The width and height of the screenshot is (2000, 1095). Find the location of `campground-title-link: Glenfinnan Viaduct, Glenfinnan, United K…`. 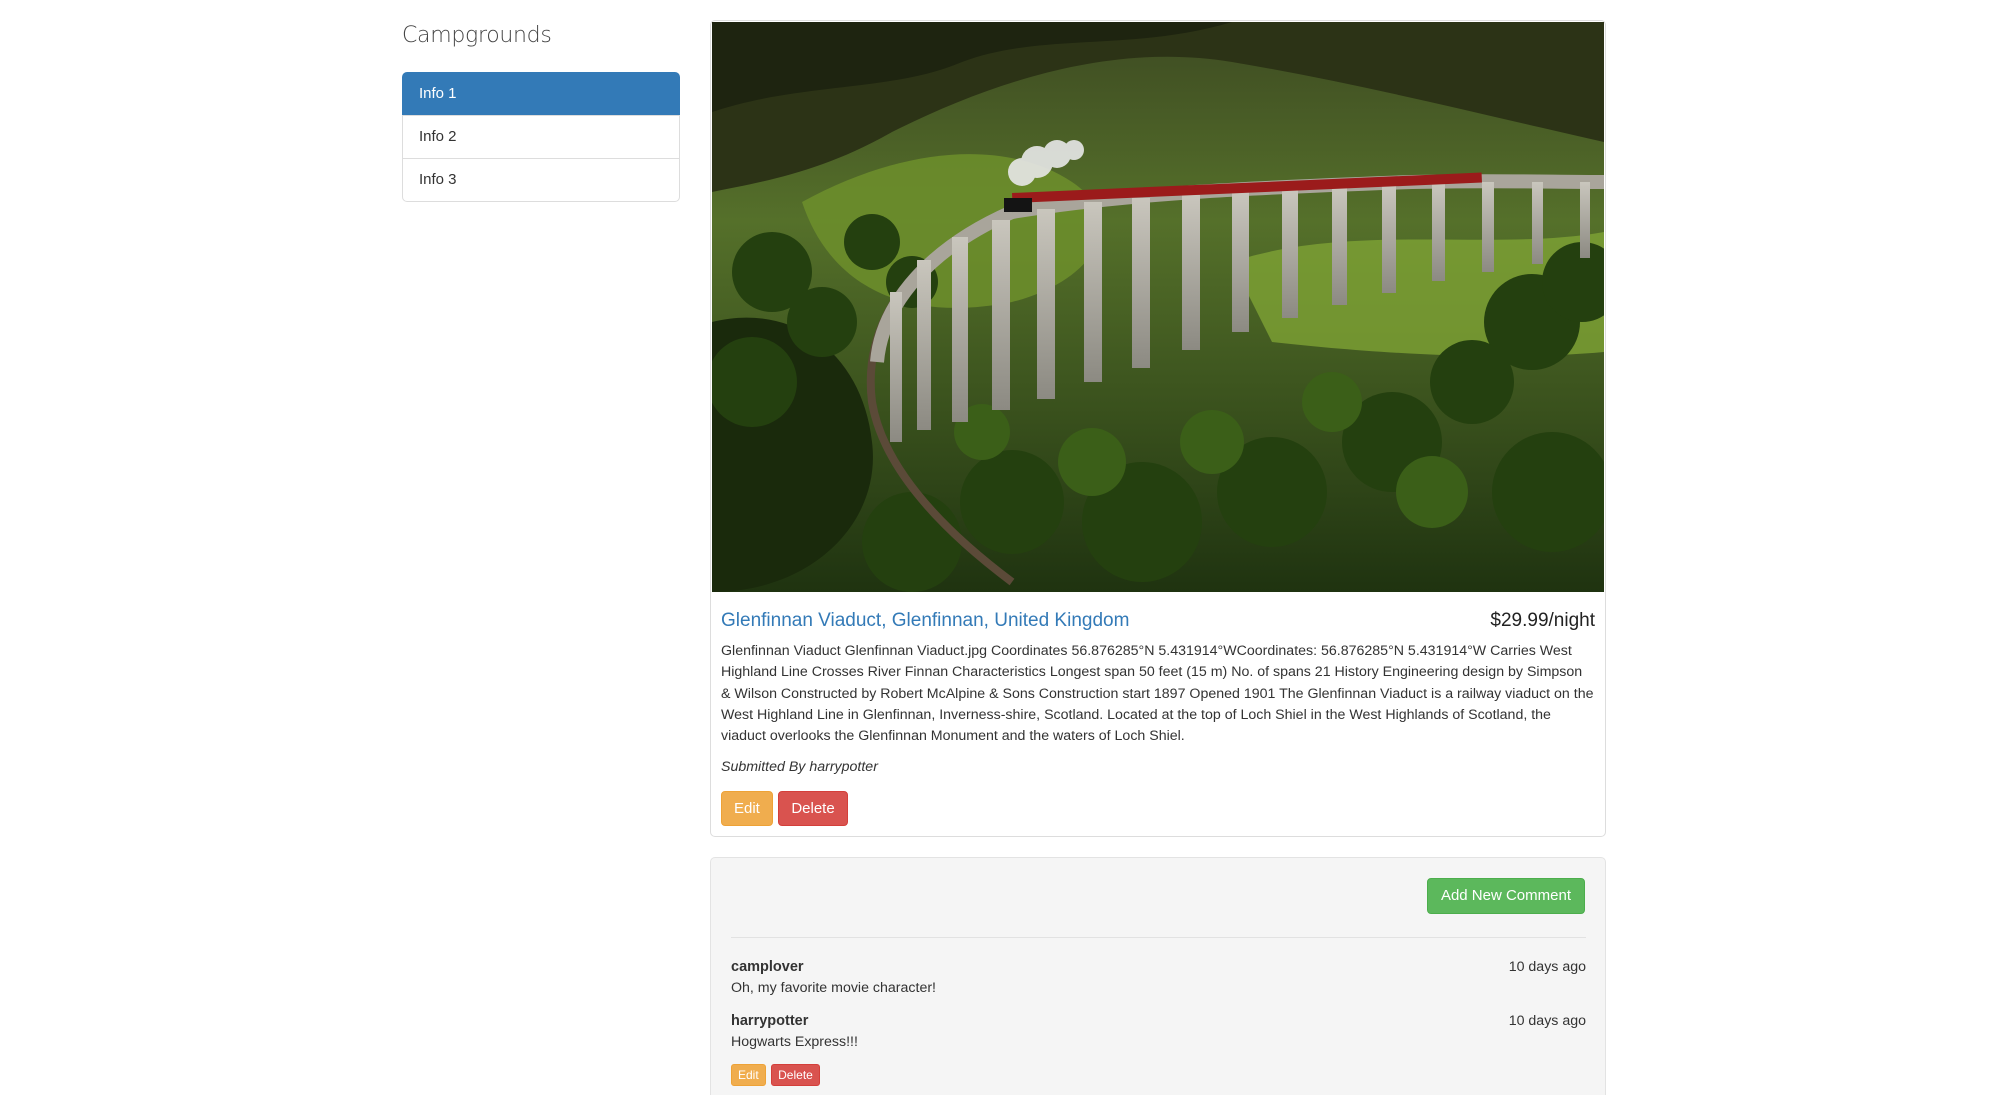

campground-title-link: Glenfinnan Viaduct, Glenfinnan, United K… is located at coordinates (925, 621).